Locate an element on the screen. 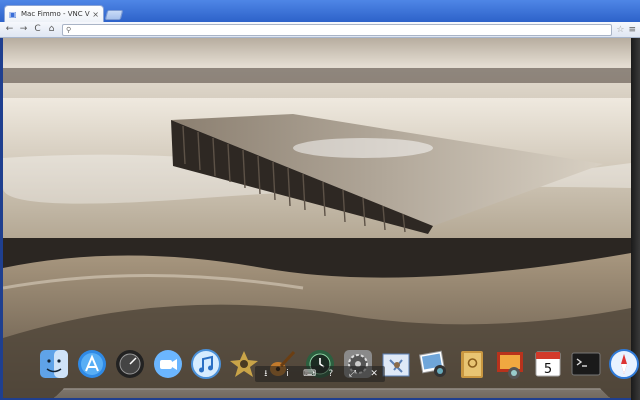 The height and width of the screenshot is (400, 640). app-store-icon is located at coordinates (92, 364).